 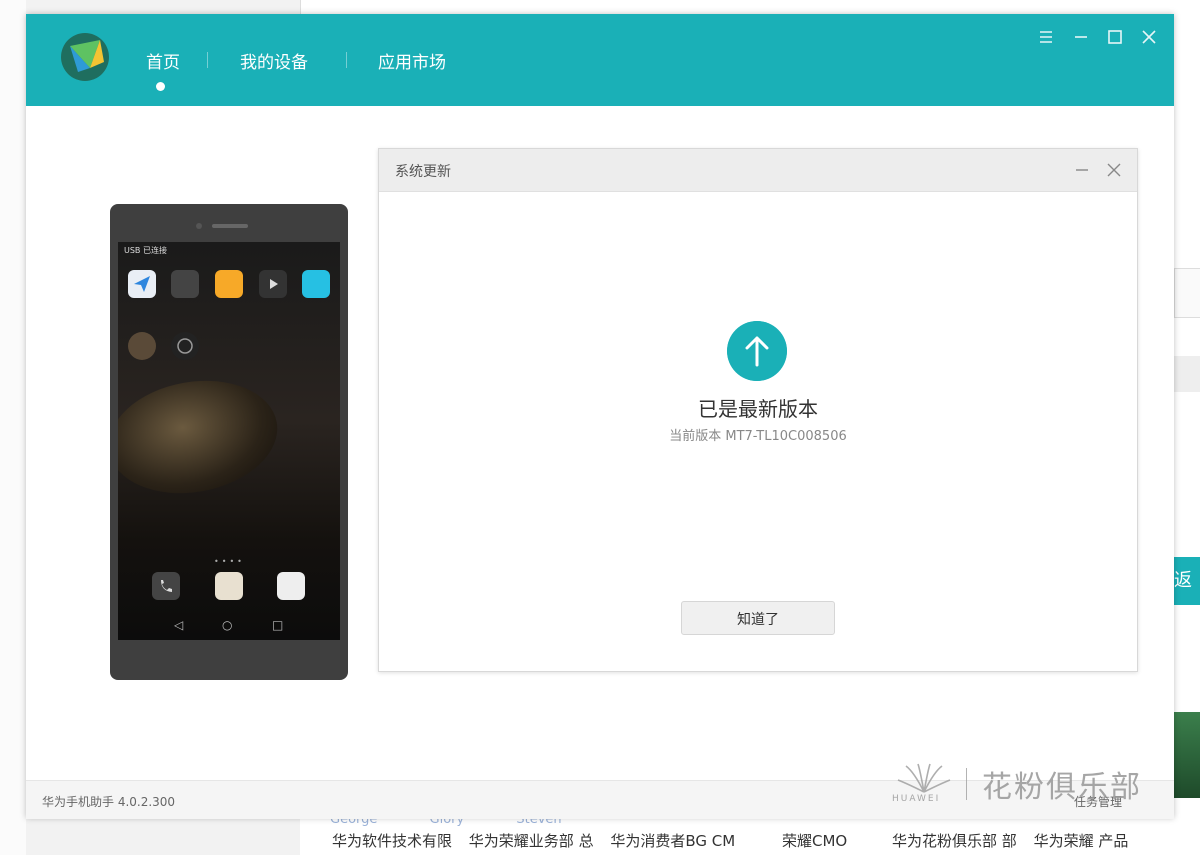 I want to click on background-page-left, so click(x=13, y=427).